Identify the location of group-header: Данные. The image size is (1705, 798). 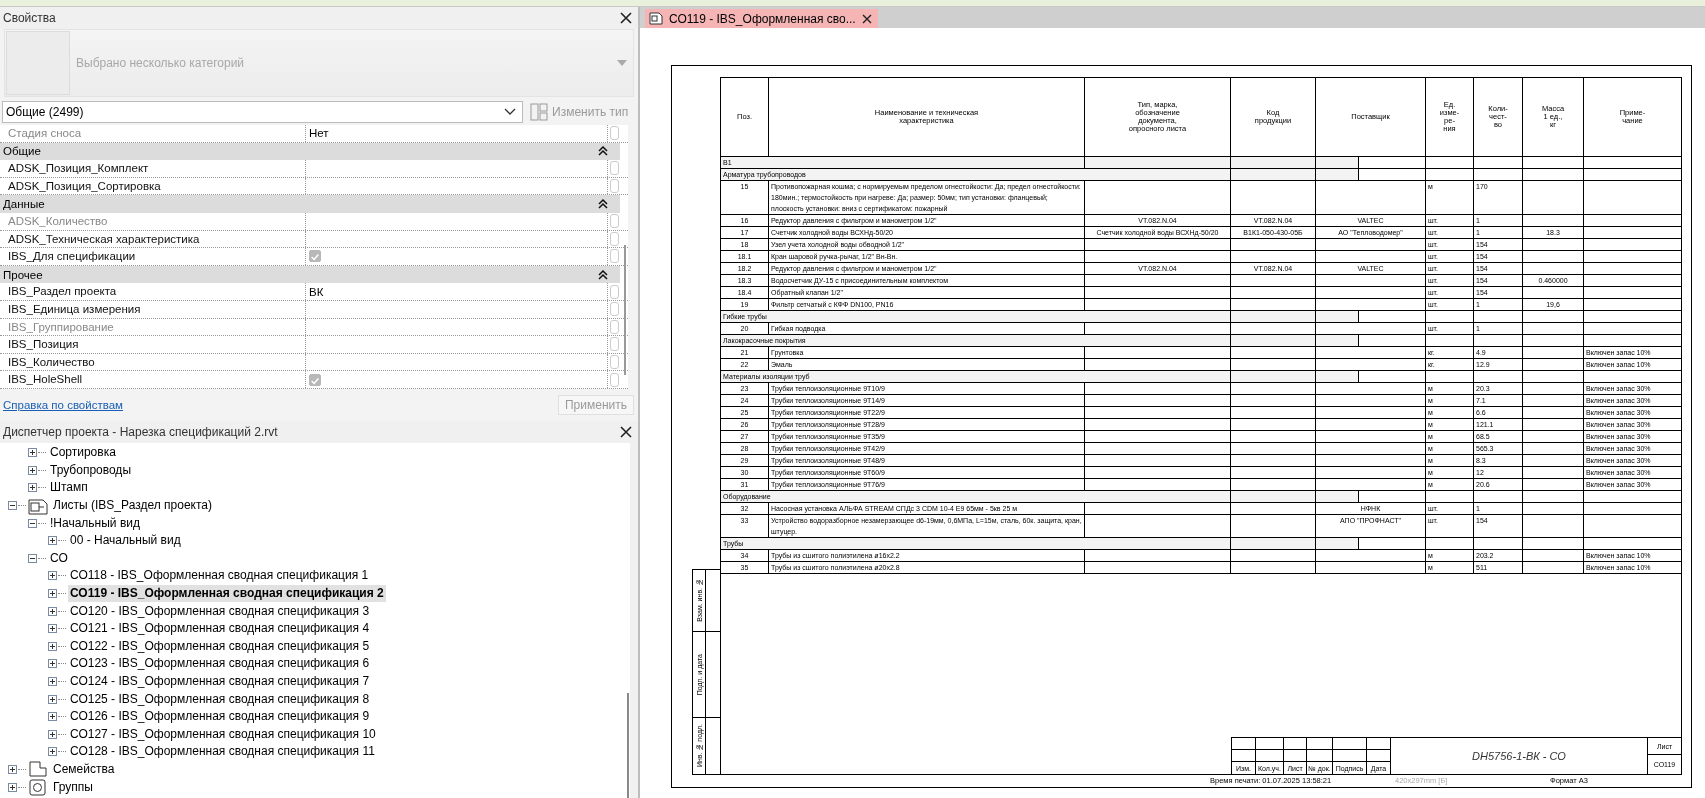
(310, 204).